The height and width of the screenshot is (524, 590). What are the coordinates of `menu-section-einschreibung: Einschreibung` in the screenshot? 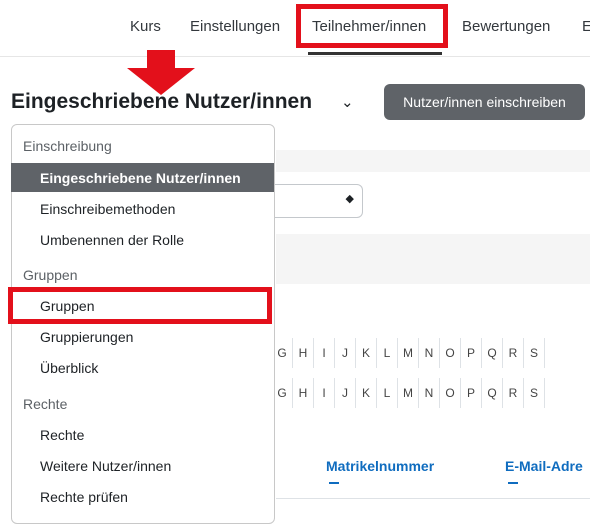 It's located at (67, 146).